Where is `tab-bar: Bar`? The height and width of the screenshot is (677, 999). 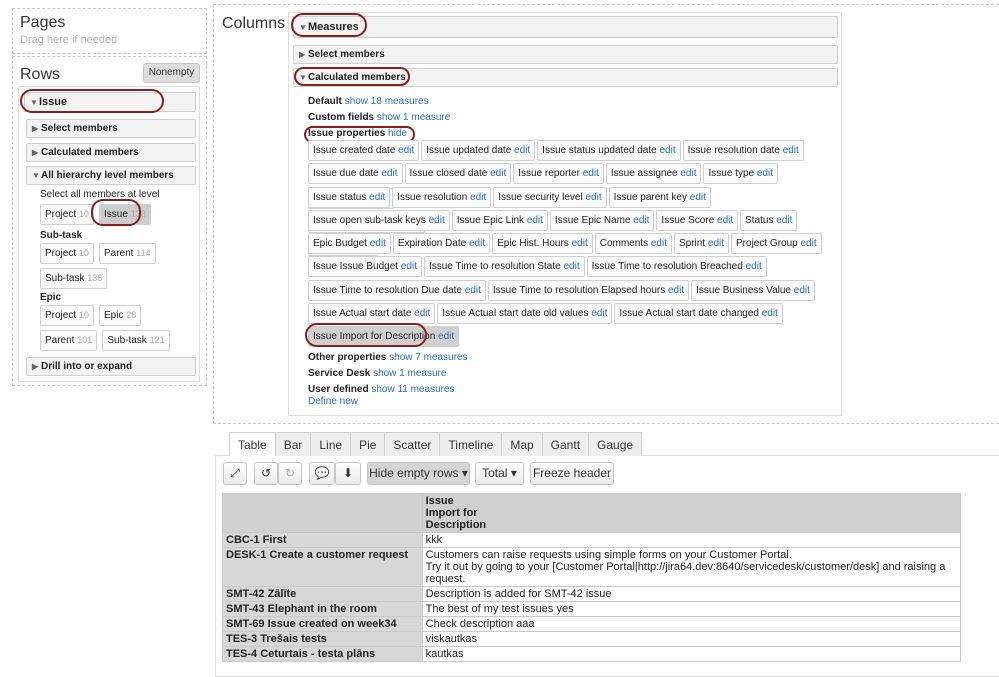 tab-bar: Bar is located at coordinates (293, 444).